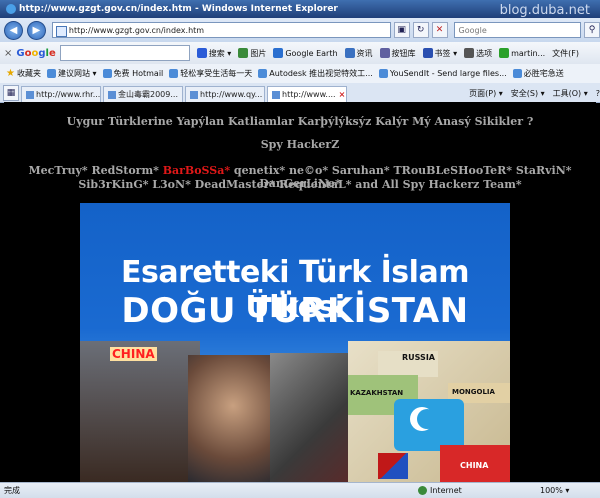 This screenshot has width=600, height=498. Describe the element at coordinates (311, 417) in the screenshot. I see `photo-crowd` at that location.